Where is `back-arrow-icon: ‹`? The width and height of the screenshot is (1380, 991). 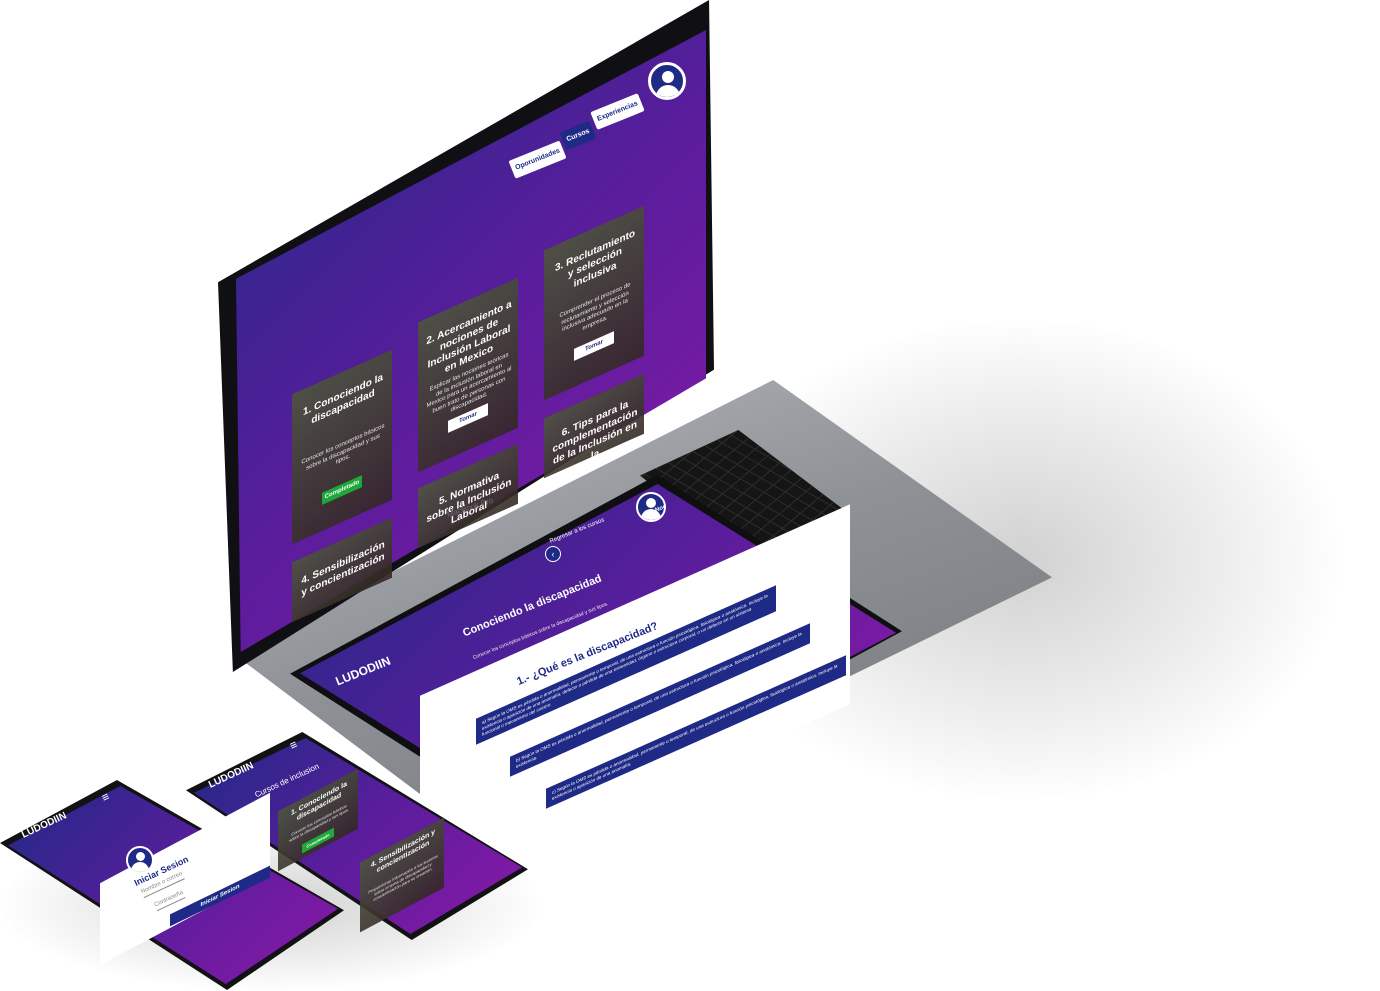 back-arrow-icon: ‹ is located at coordinates (553, 554).